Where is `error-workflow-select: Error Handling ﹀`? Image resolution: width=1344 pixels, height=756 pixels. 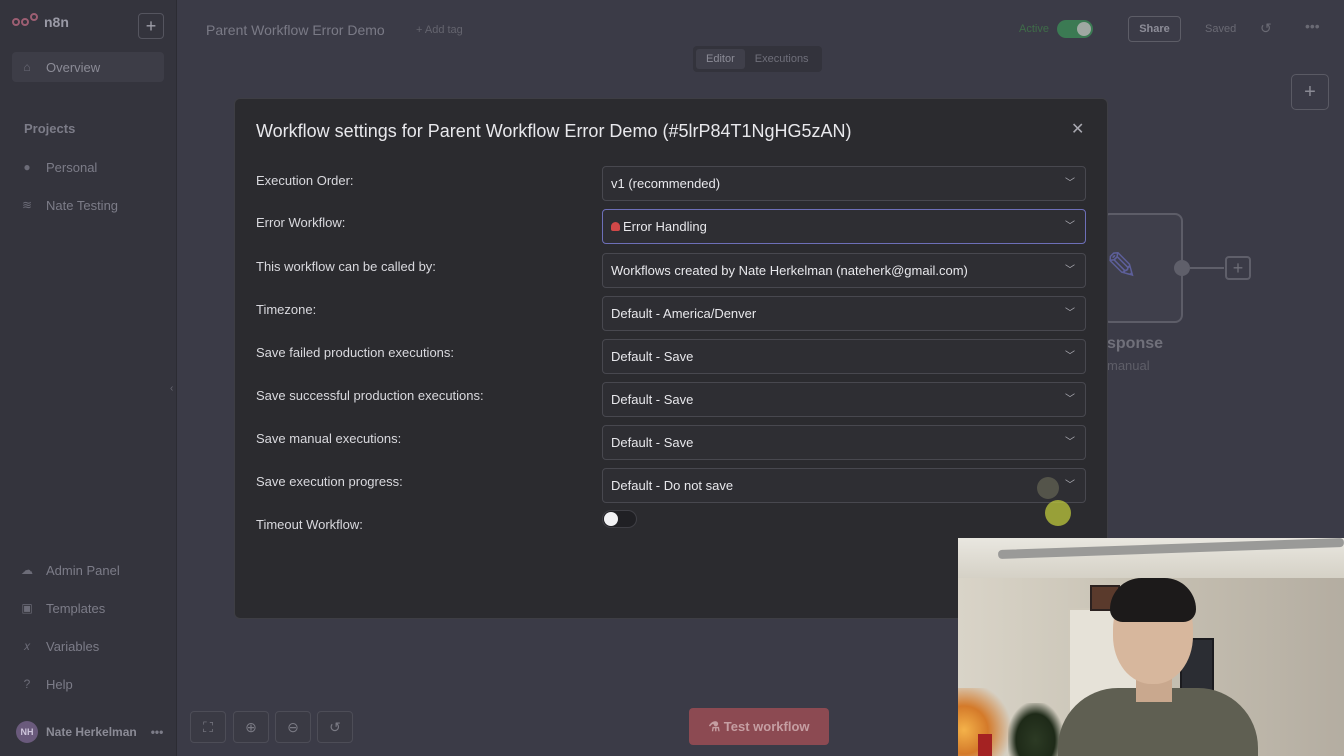
error-workflow-select: Error Handling ﹀ is located at coordinates (844, 226).